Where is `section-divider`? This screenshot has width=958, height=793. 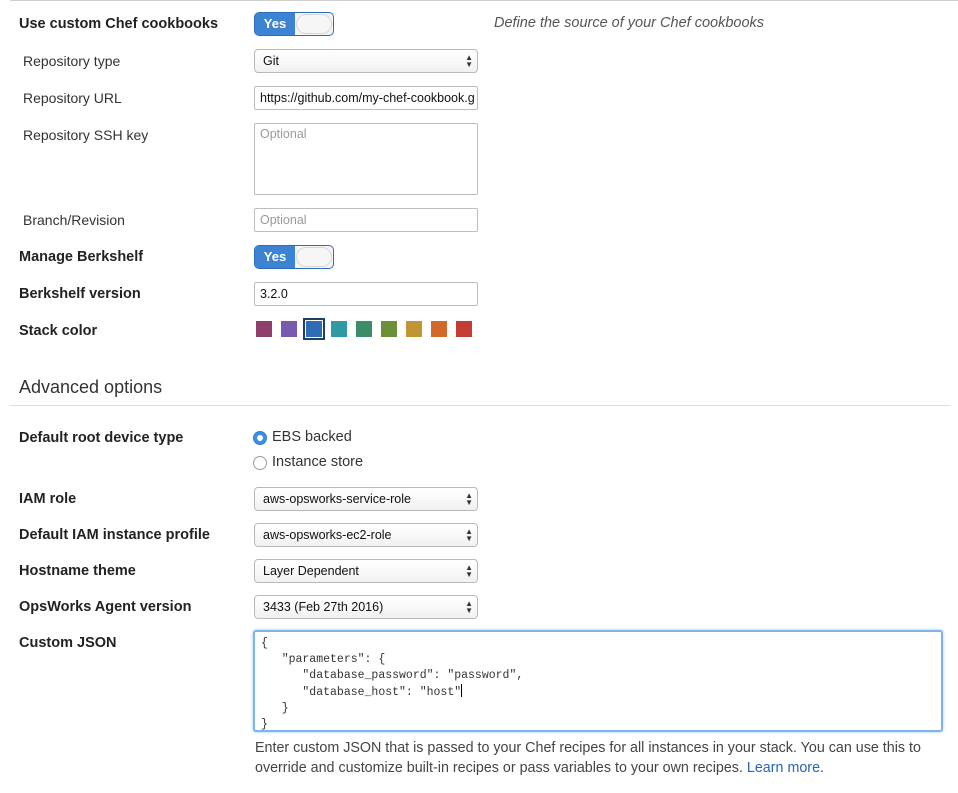 section-divider is located at coordinates (480, 405).